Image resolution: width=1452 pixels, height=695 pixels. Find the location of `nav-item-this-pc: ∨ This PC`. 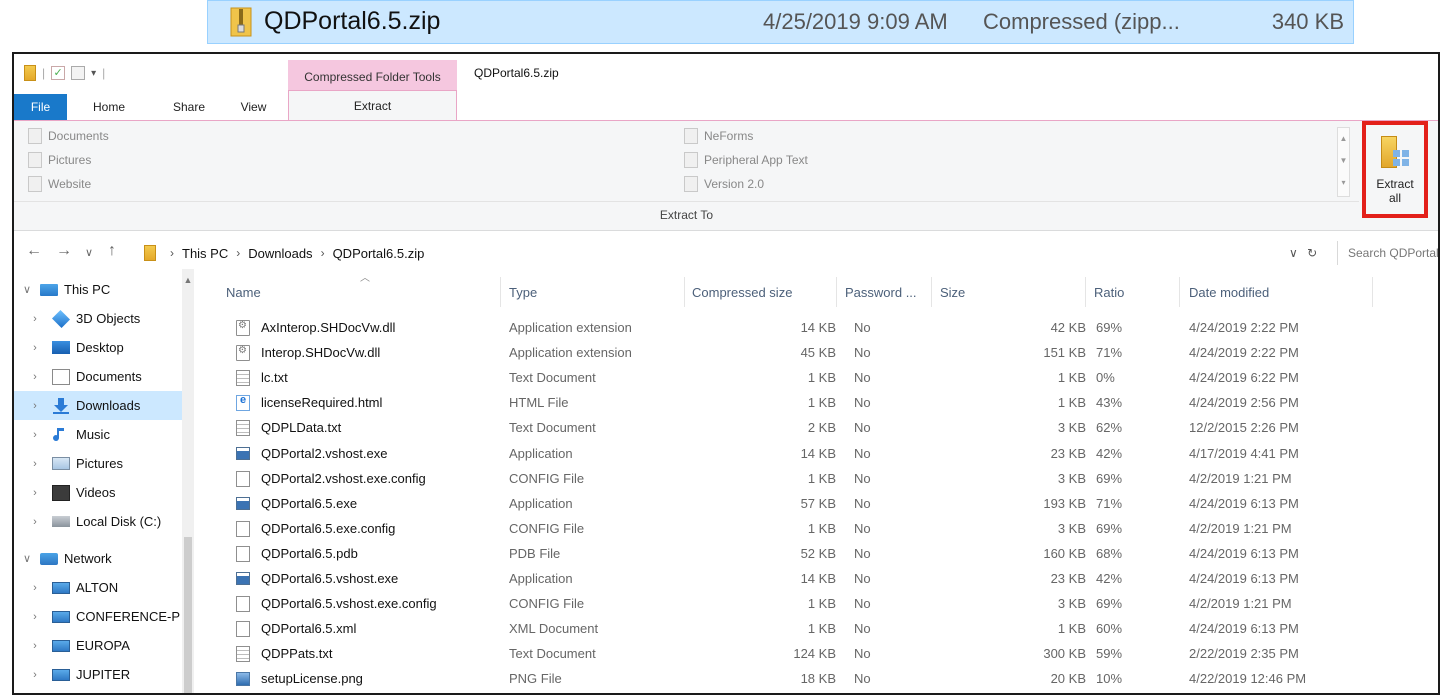

nav-item-this-pc: ∨ This PC is located at coordinates (98, 289).